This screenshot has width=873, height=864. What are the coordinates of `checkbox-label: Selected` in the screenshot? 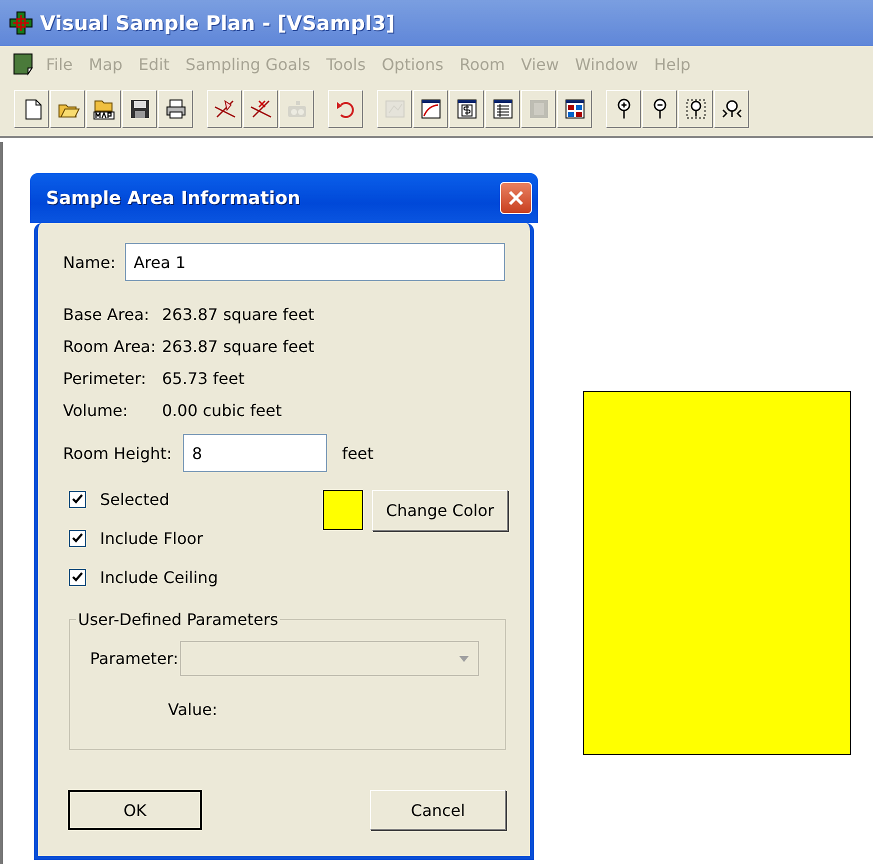 It's located at (135, 499).